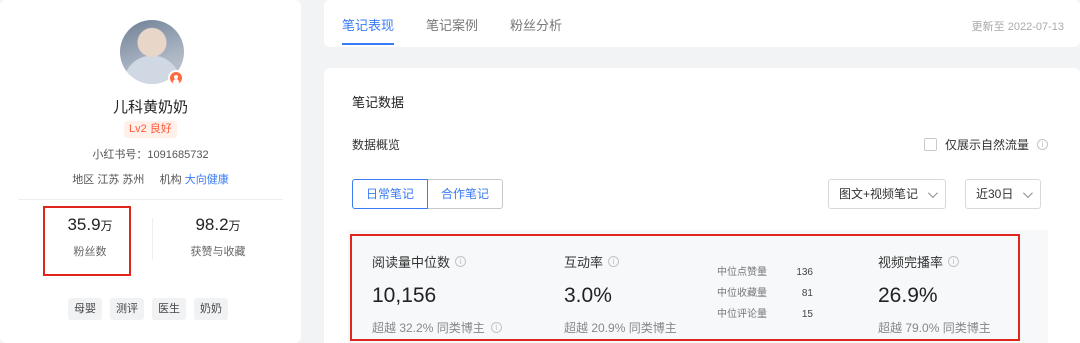  Describe the element at coordinates (1017, 27) in the screenshot. I see `updated-timestamp: 更新至 2022-07-13` at that location.